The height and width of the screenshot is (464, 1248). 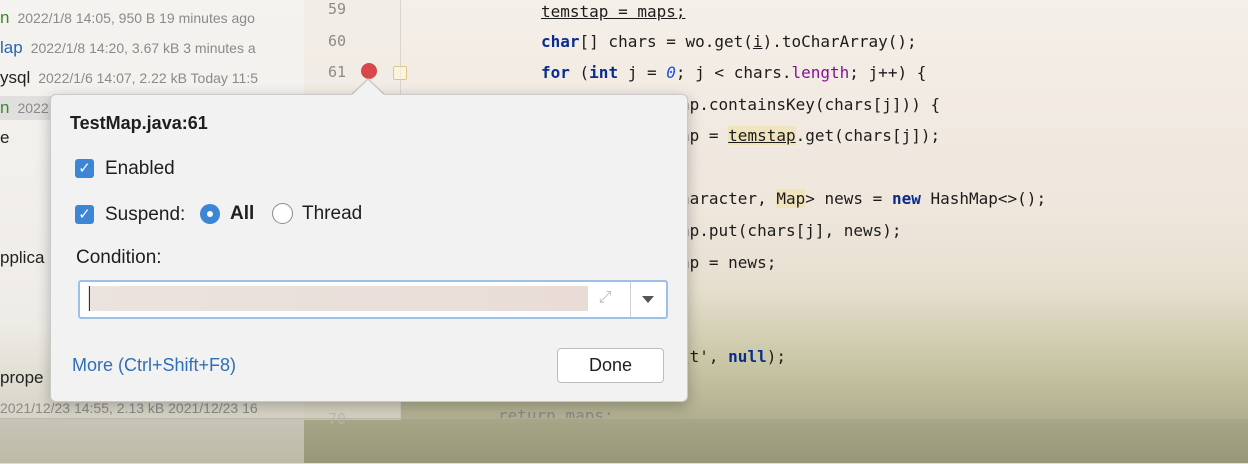 What do you see at coordinates (734, 72) in the screenshot?
I see `code-line: for (int j = 0; j < chars.length; j++) {` at bounding box center [734, 72].